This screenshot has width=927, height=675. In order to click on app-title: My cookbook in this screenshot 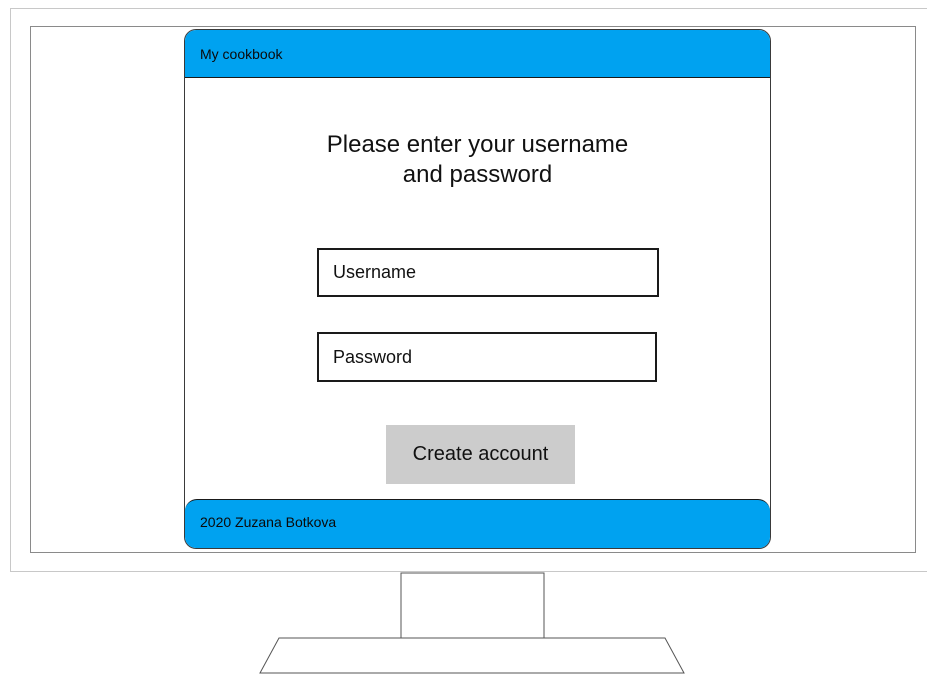, I will do `click(241, 54)`.